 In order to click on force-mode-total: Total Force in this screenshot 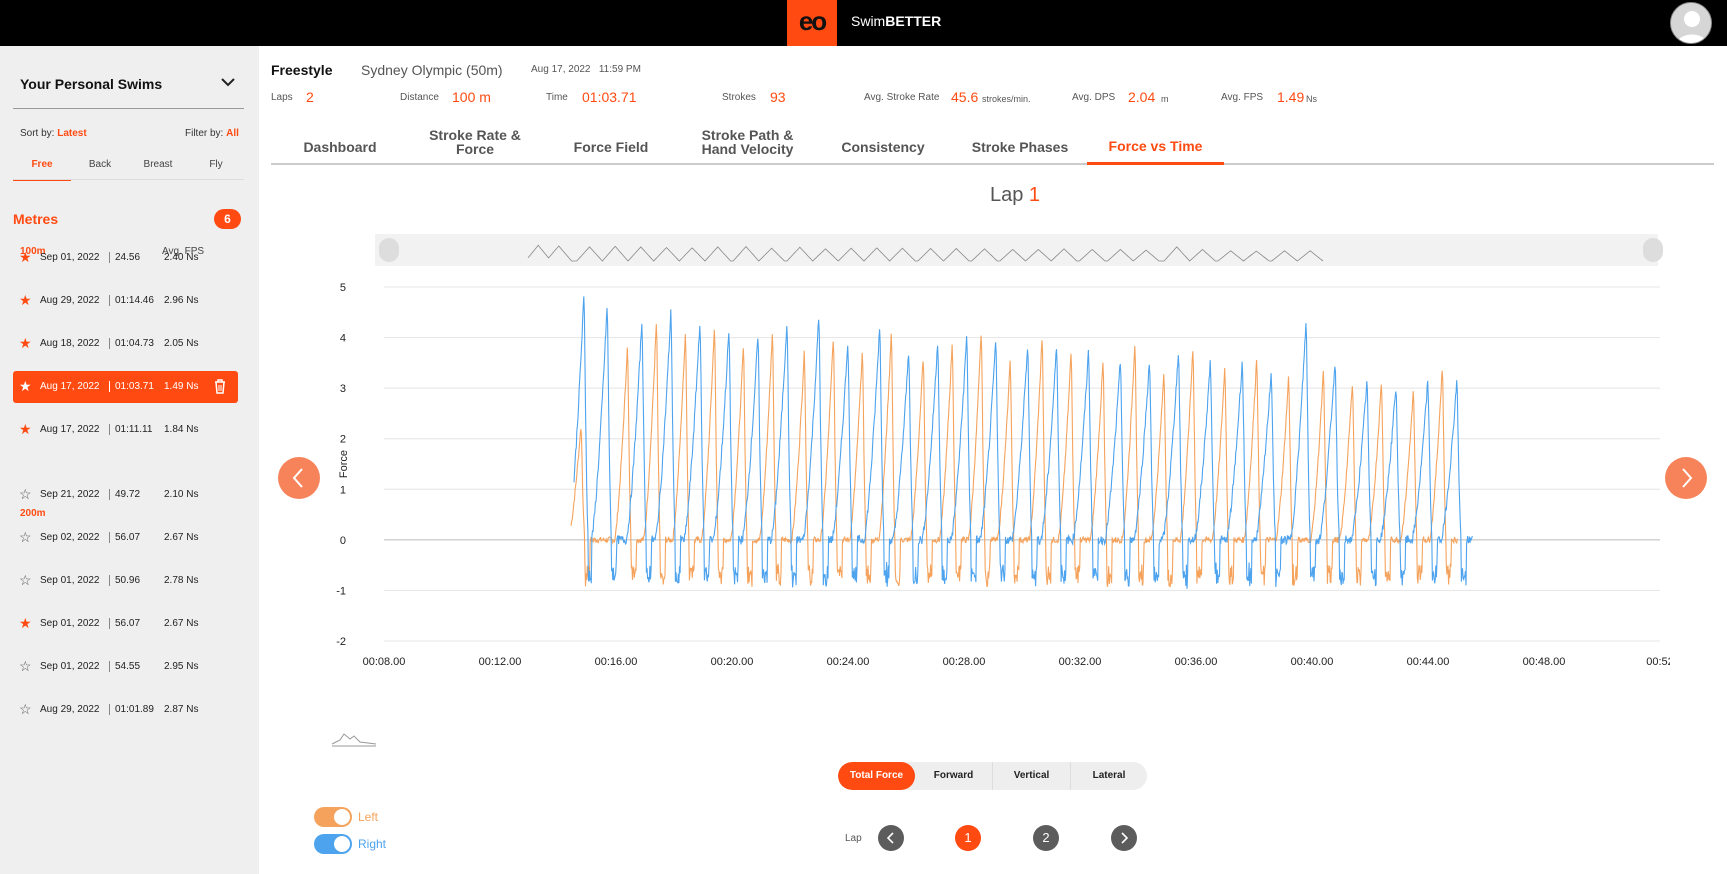, I will do `click(876, 776)`.